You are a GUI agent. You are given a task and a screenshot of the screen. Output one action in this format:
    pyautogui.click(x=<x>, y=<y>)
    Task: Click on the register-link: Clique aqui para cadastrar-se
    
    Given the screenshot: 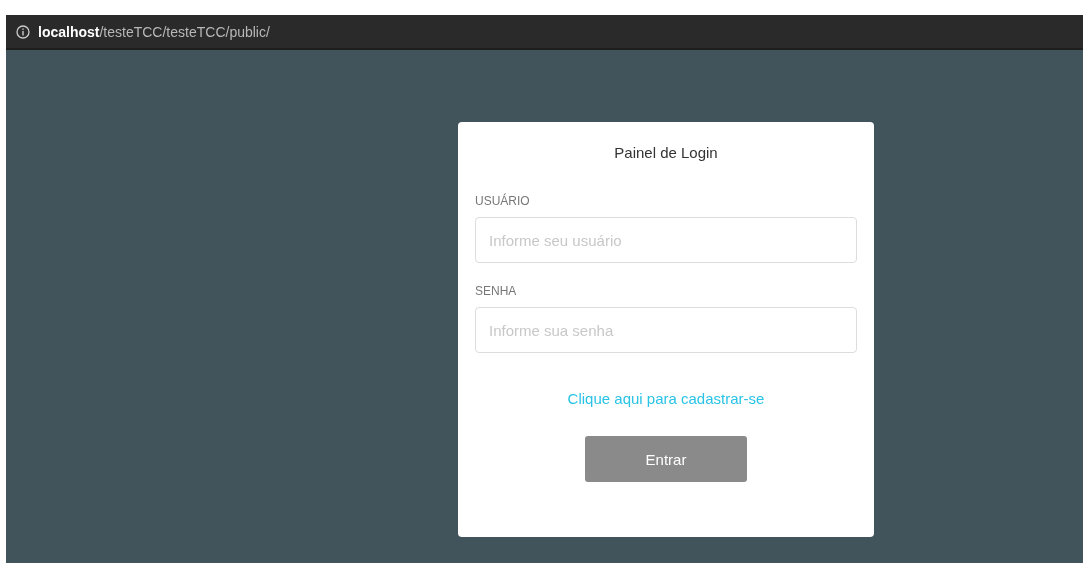 What is the action you would take?
    pyautogui.click(x=666, y=398)
    